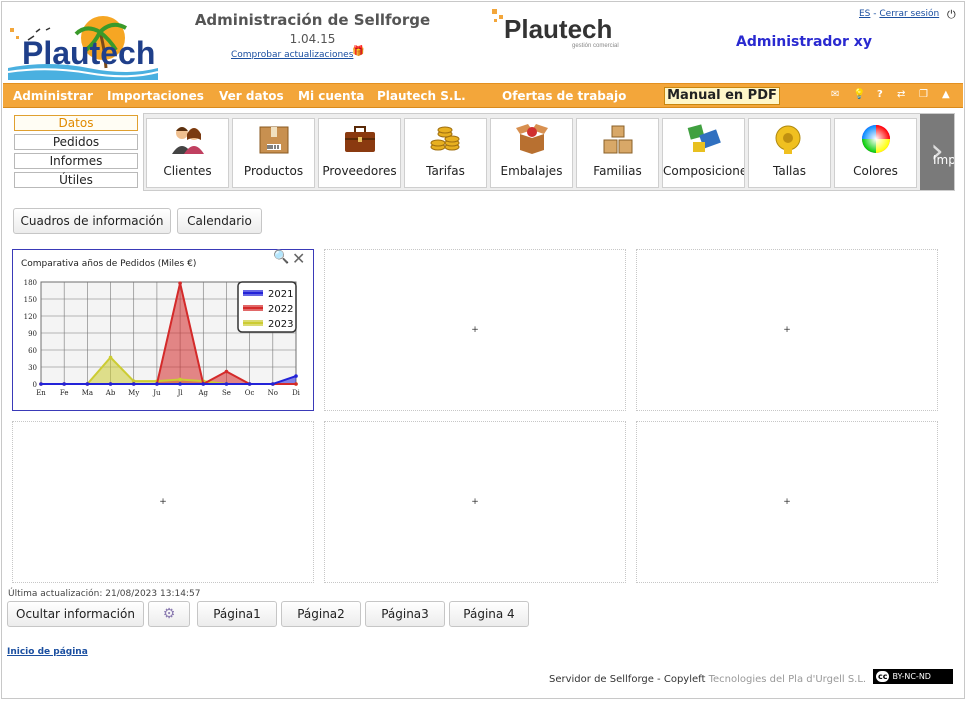 This screenshot has width=967, height=701. What do you see at coordinates (629, 679) in the screenshot?
I see `footer-server: Servidor de Sellforge - Copyleft` at bounding box center [629, 679].